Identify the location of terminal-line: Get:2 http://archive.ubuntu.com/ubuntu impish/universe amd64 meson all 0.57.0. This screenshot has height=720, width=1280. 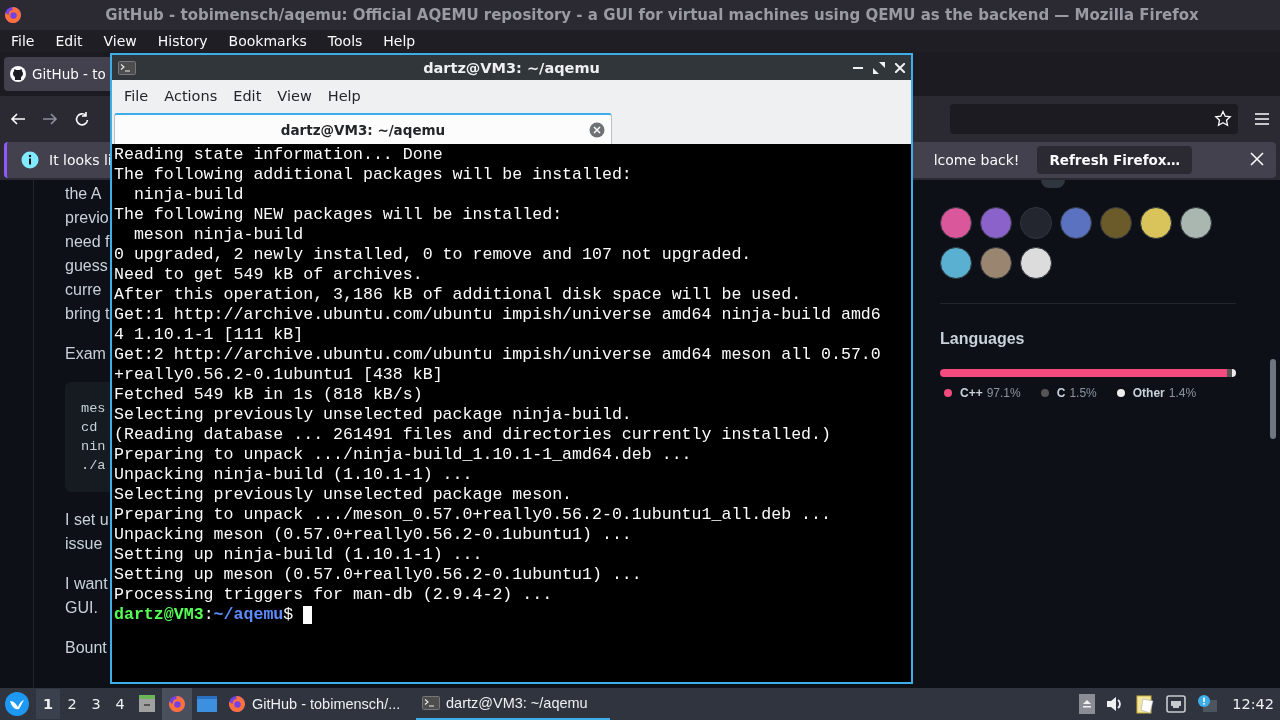
(498, 355).